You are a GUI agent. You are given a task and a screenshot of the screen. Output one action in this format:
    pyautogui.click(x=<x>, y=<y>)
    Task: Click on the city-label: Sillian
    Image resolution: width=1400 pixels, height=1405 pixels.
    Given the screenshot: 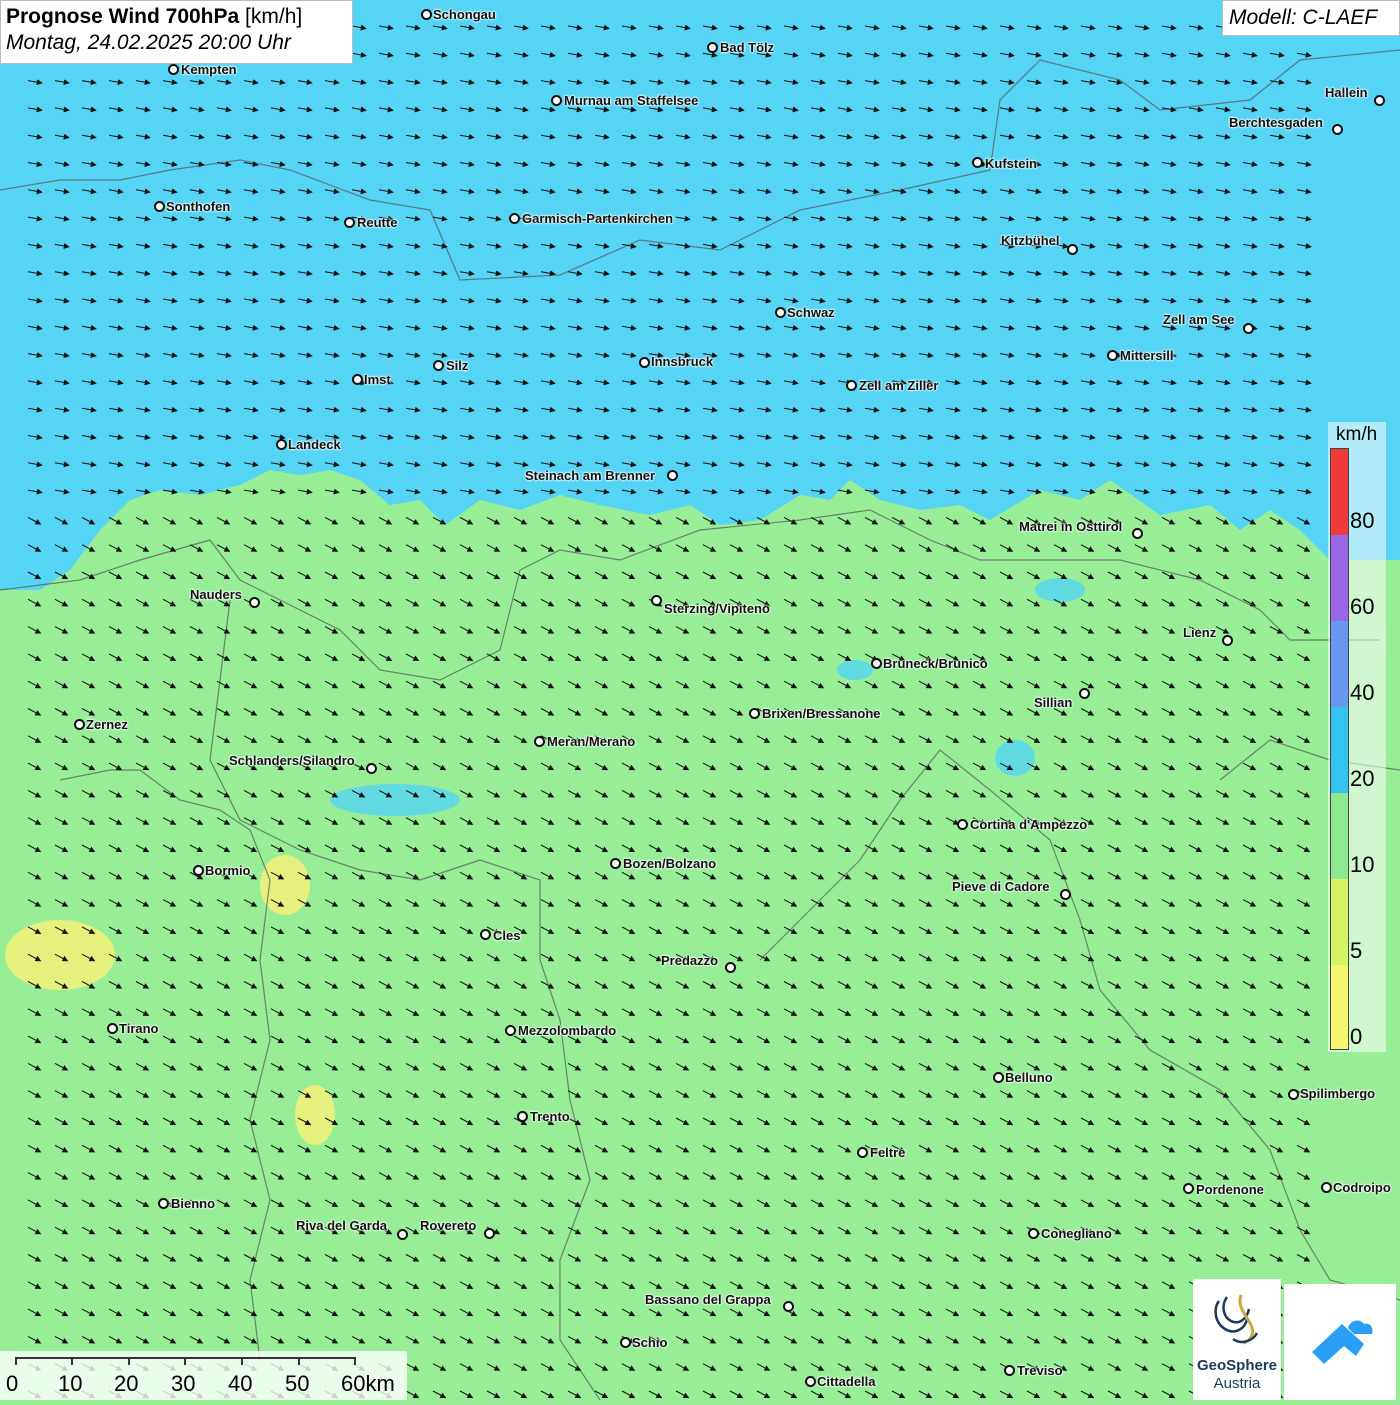 What is the action you would take?
    pyautogui.click(x=1053, y=702)
    